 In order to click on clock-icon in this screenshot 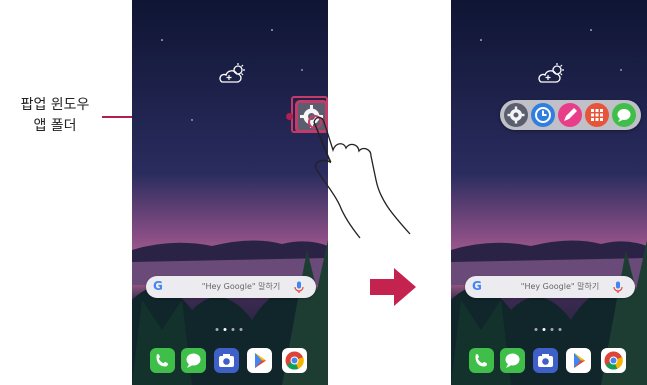, I will do `click(543, 115)`.